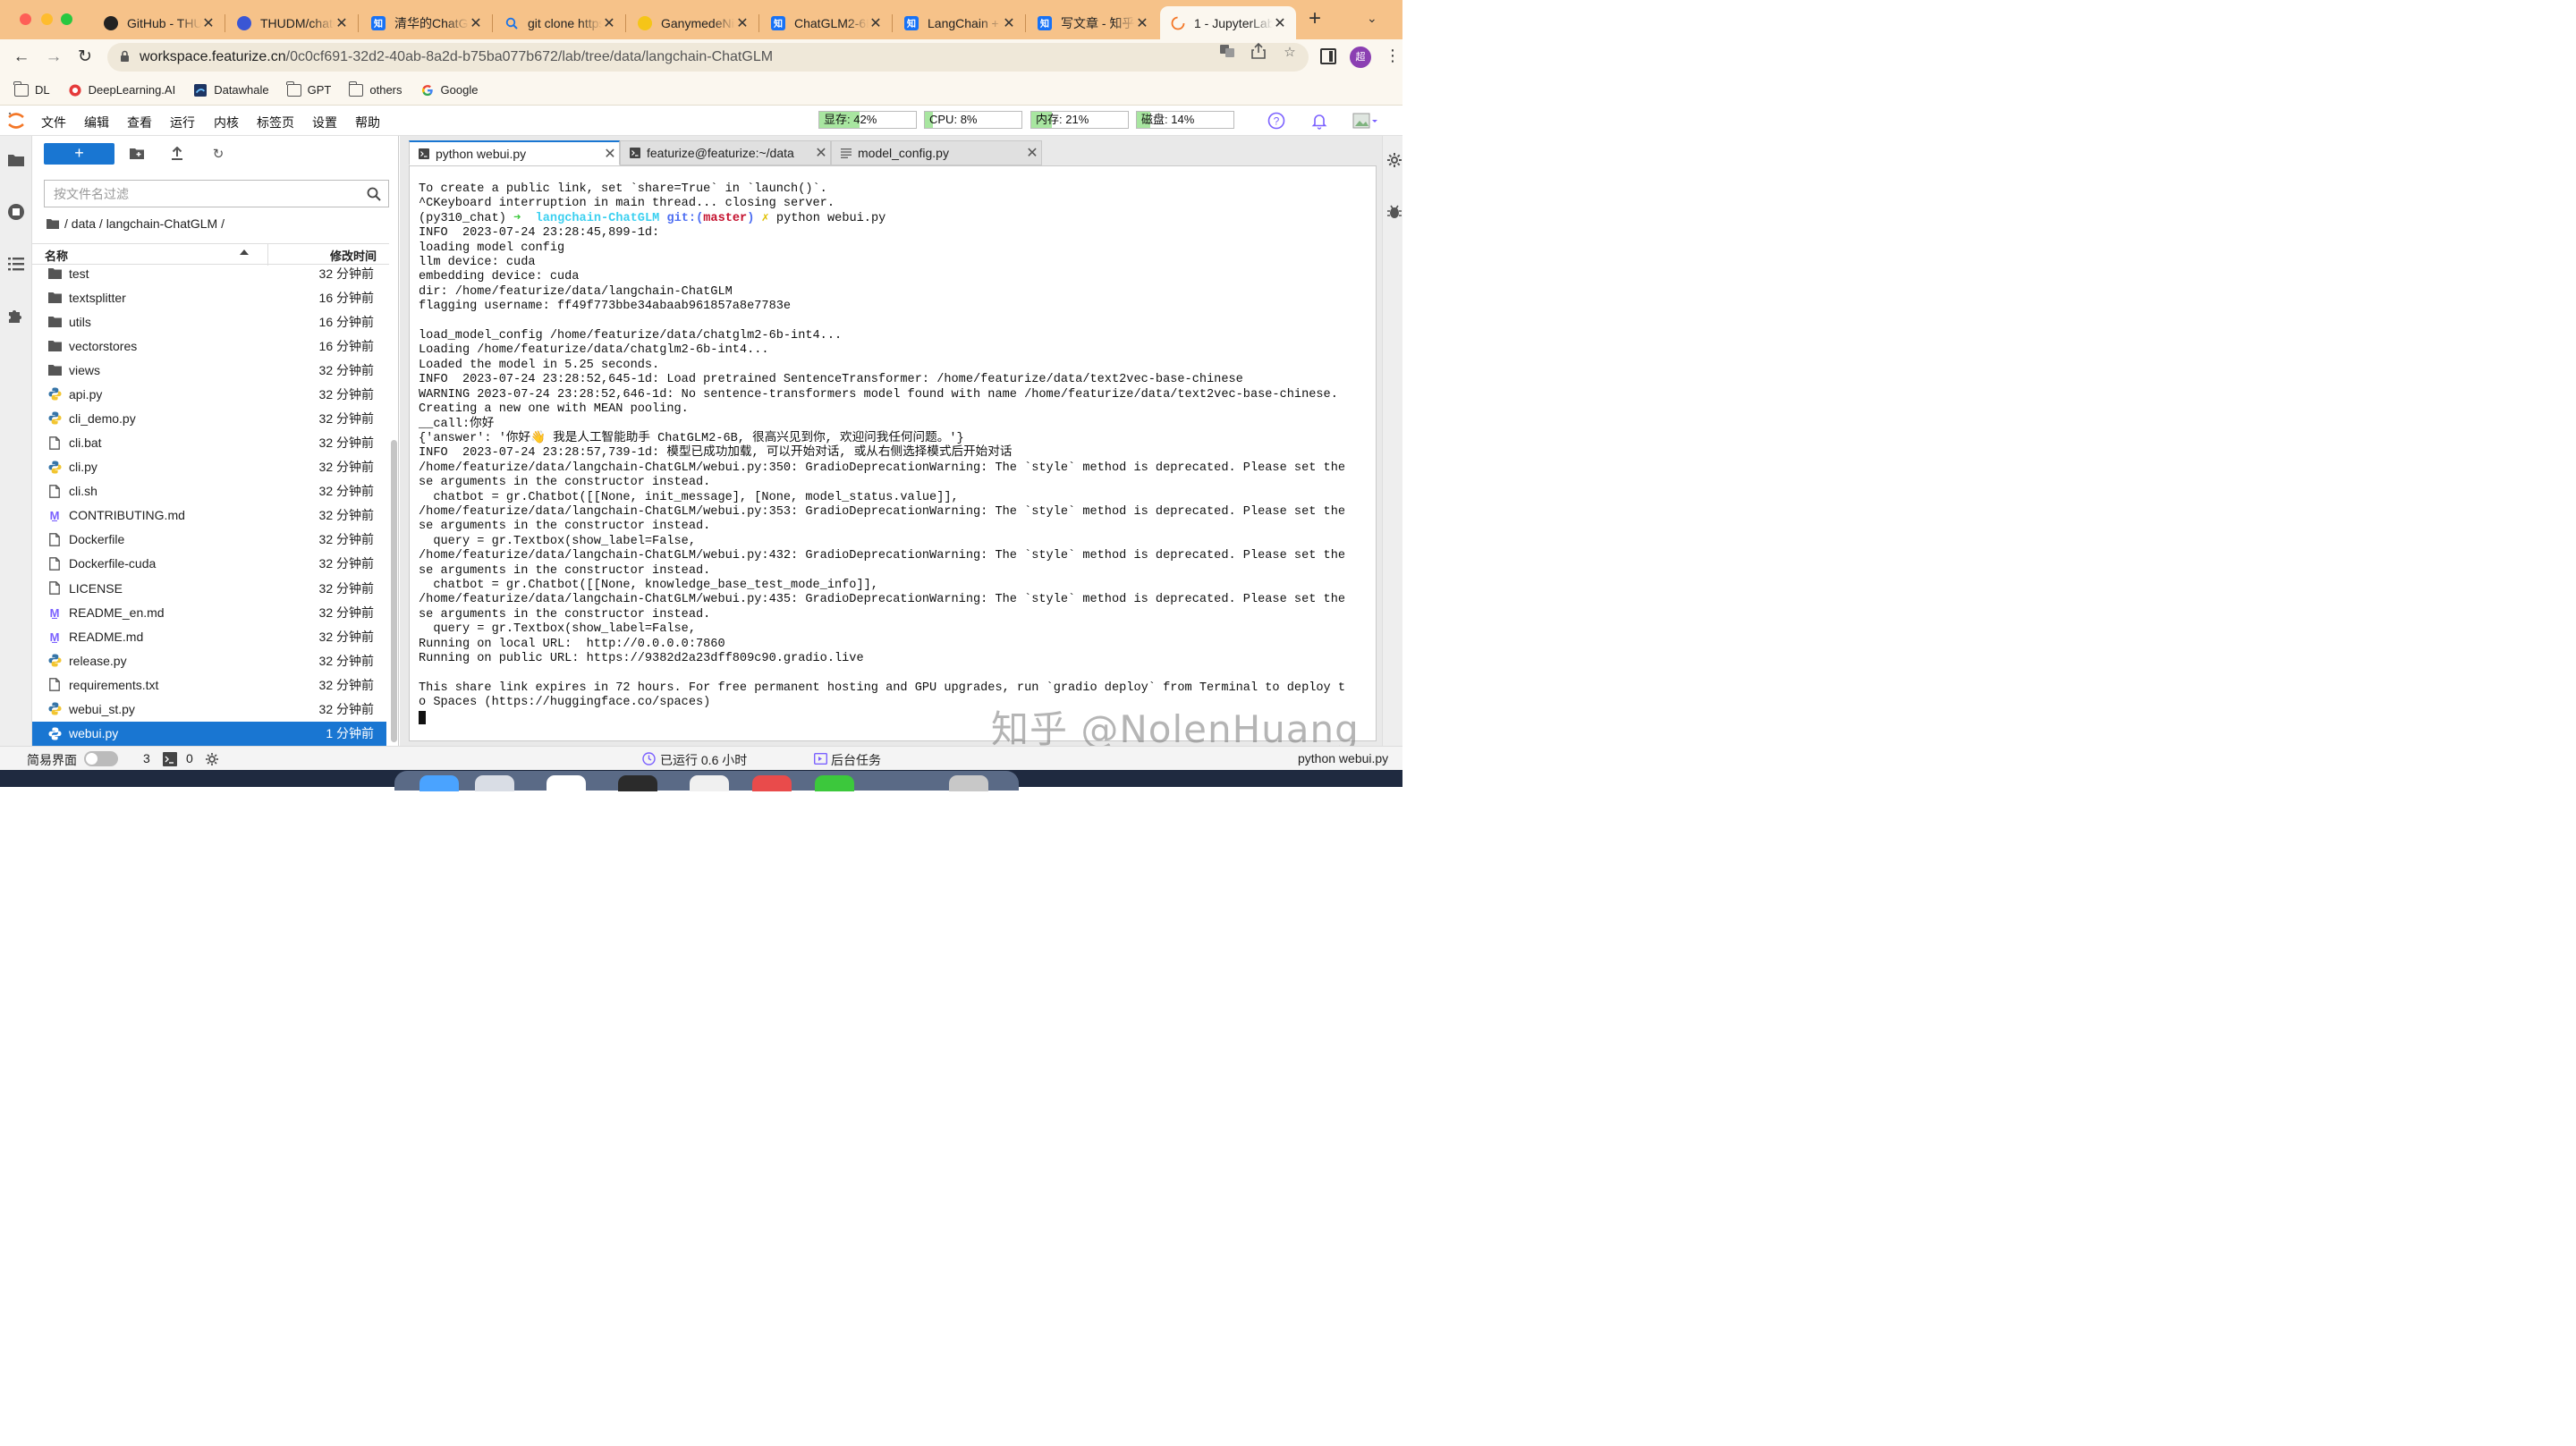  Describe the element at coordinates (1092, 23) in the screenshot. I see `browser-tab: 知写文章 - 知乎 ✕` at that location.